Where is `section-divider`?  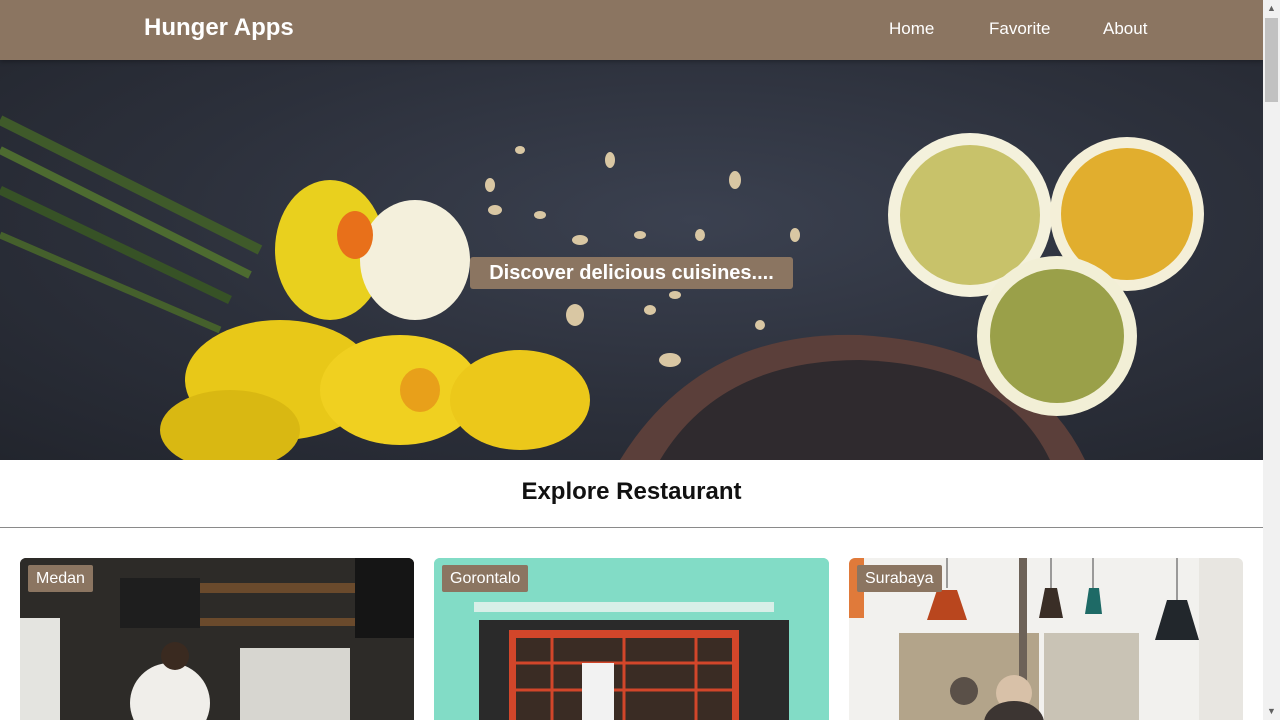 section-divider is located at coordinates (631, 527).